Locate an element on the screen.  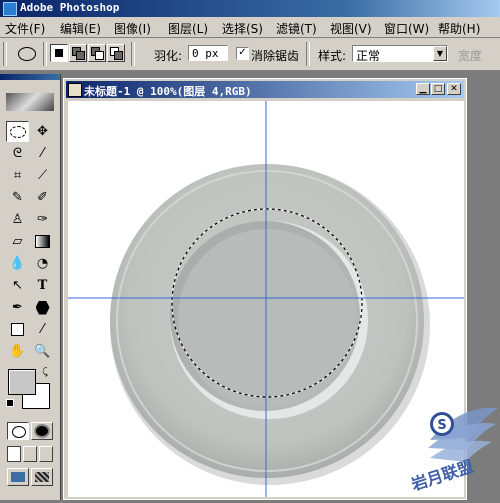
toolbox: ✥ ᘓ ⁄ ⌗ ⟋ ✎ ✐ ♙ ✑ ▱ 💧 ◔ ↖ T ✒ ⁄ ✋ 🔍 ⤹ is located at coordinates (30, 287).